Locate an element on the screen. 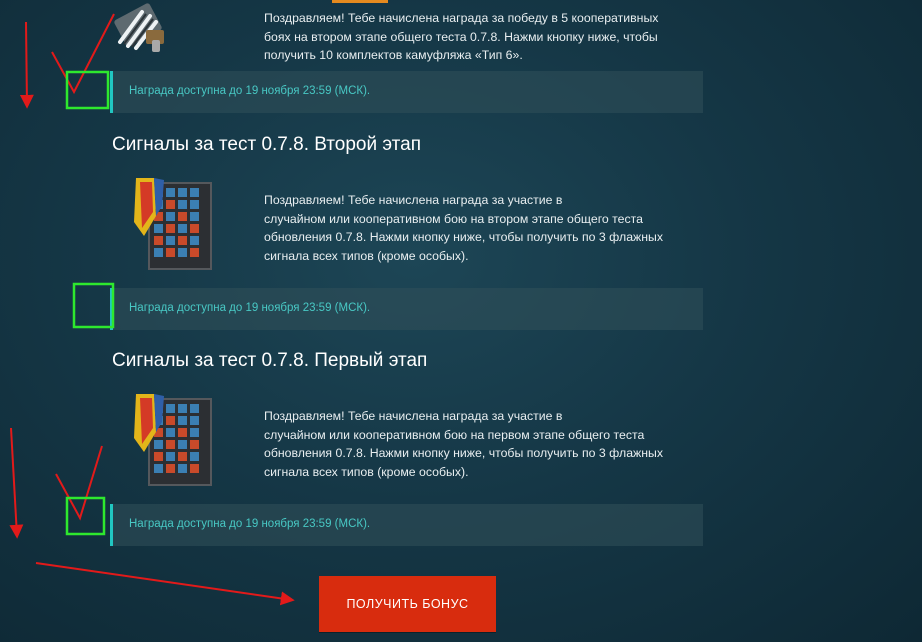 The height and width of the screenshot is (642, 922). camouflage-paint-icon is located at coordinates (141, 28).